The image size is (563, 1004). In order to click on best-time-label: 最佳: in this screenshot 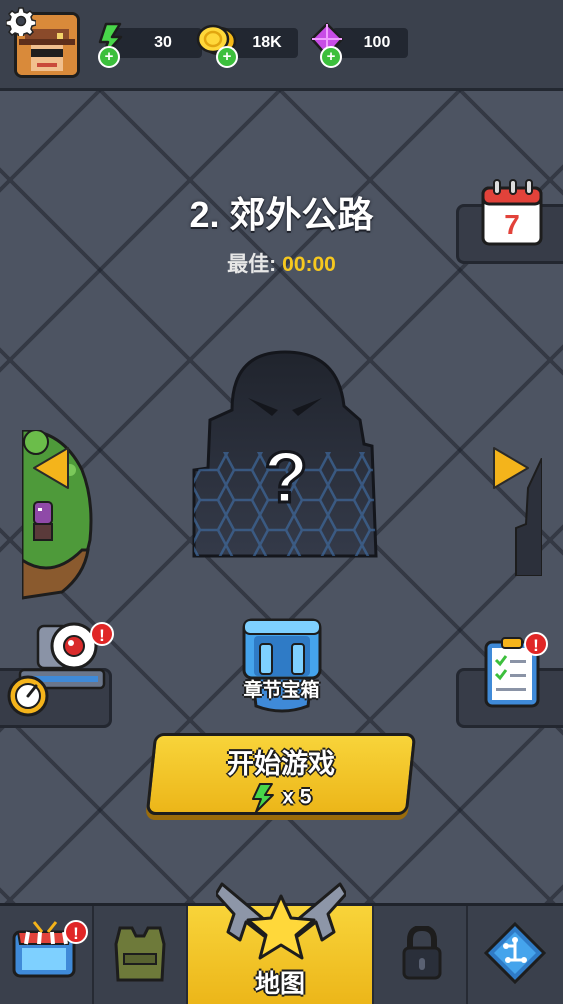, I will do `click(252, 264)`.